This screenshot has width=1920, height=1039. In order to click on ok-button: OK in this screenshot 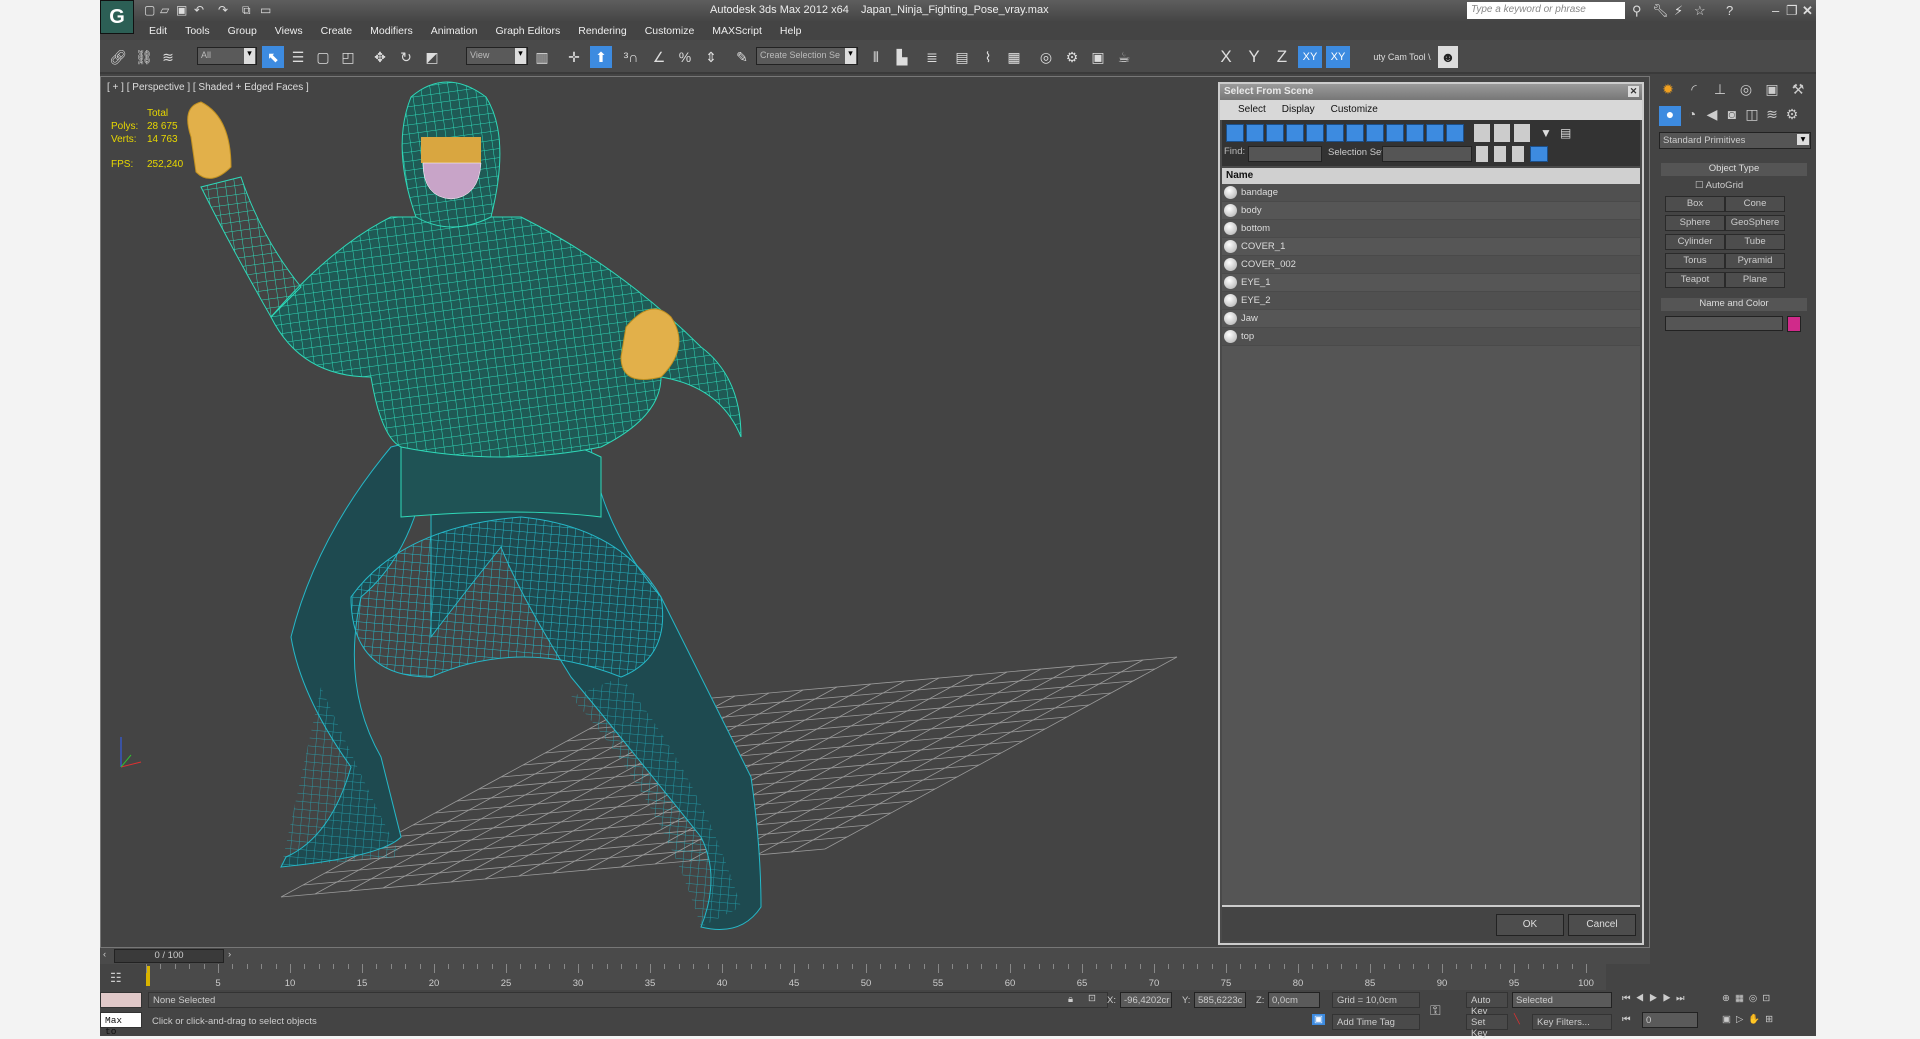, I will do `click(1530, 925)`.